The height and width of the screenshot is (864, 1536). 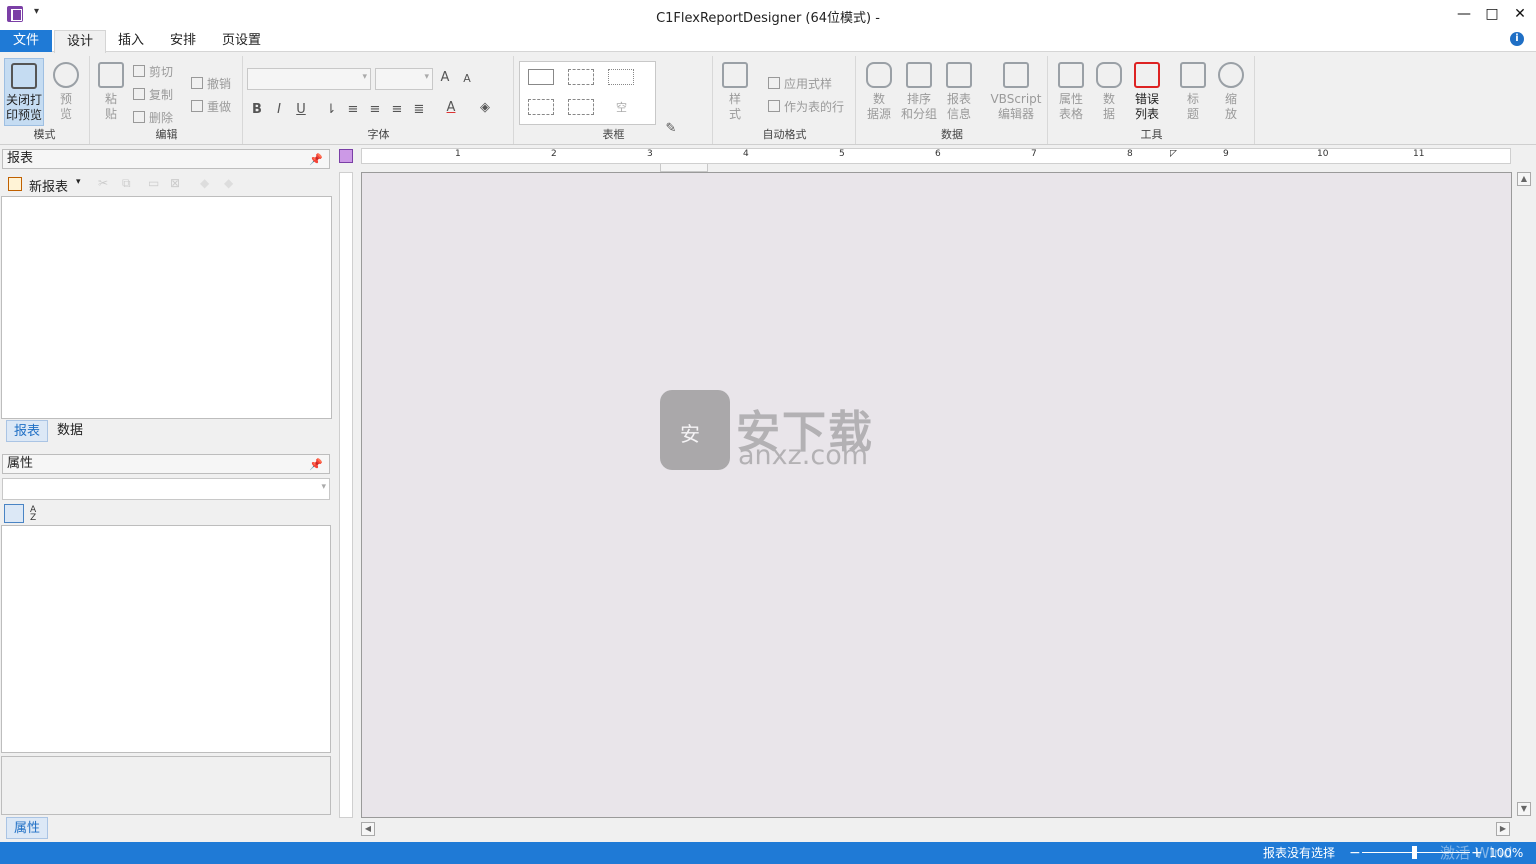 What do you see at coordinates (458, 154) in the screenshot?
I see `ruler-mark: 1` at bounding box center [458, 154].